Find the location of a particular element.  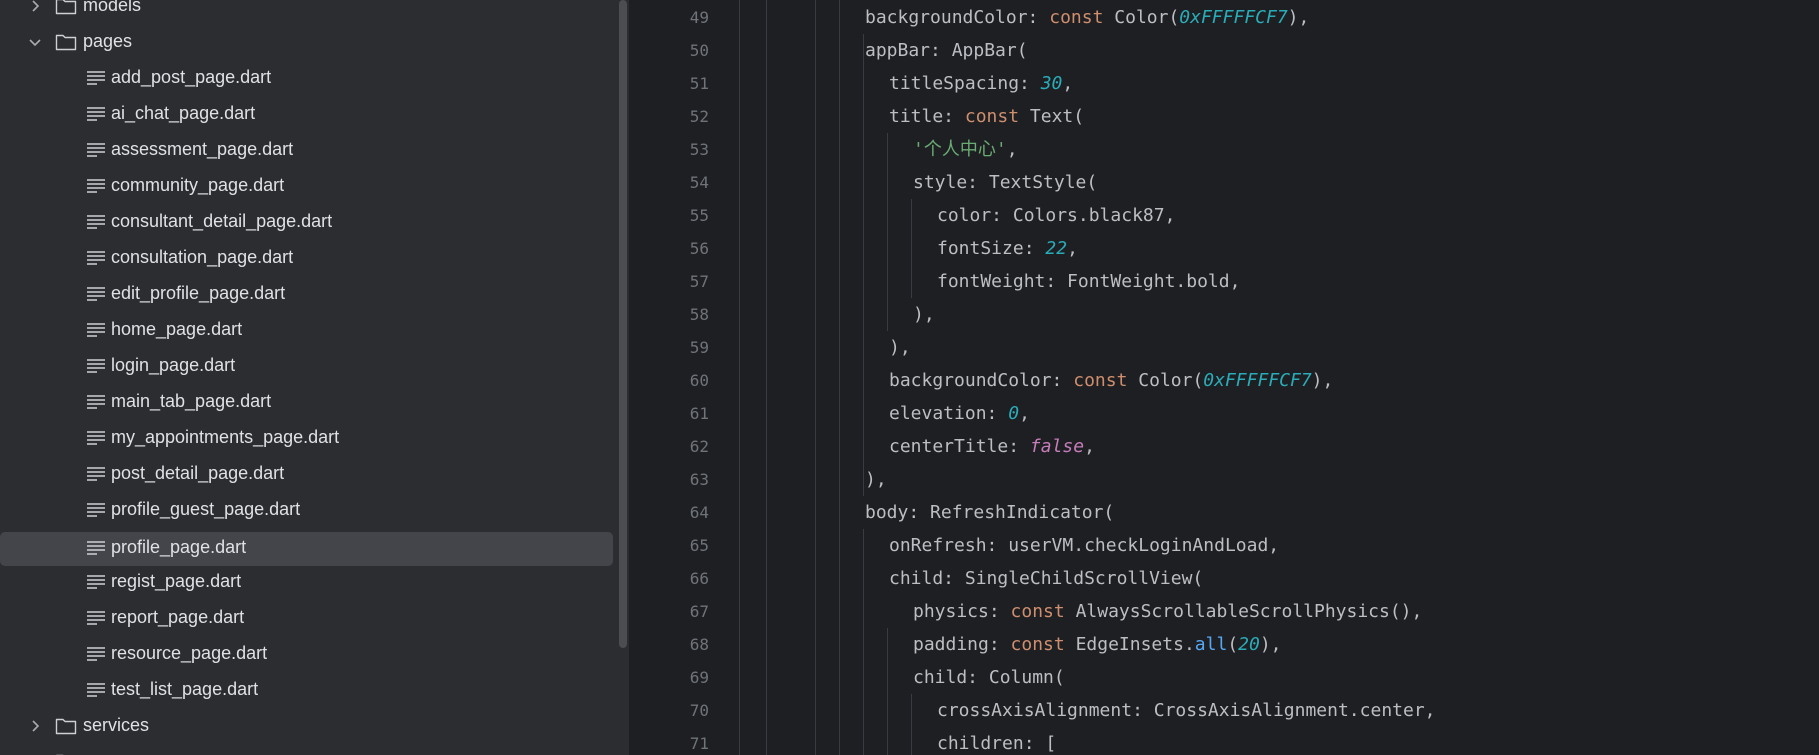

tree-item-label: pages is located at coordinates (108, 41).